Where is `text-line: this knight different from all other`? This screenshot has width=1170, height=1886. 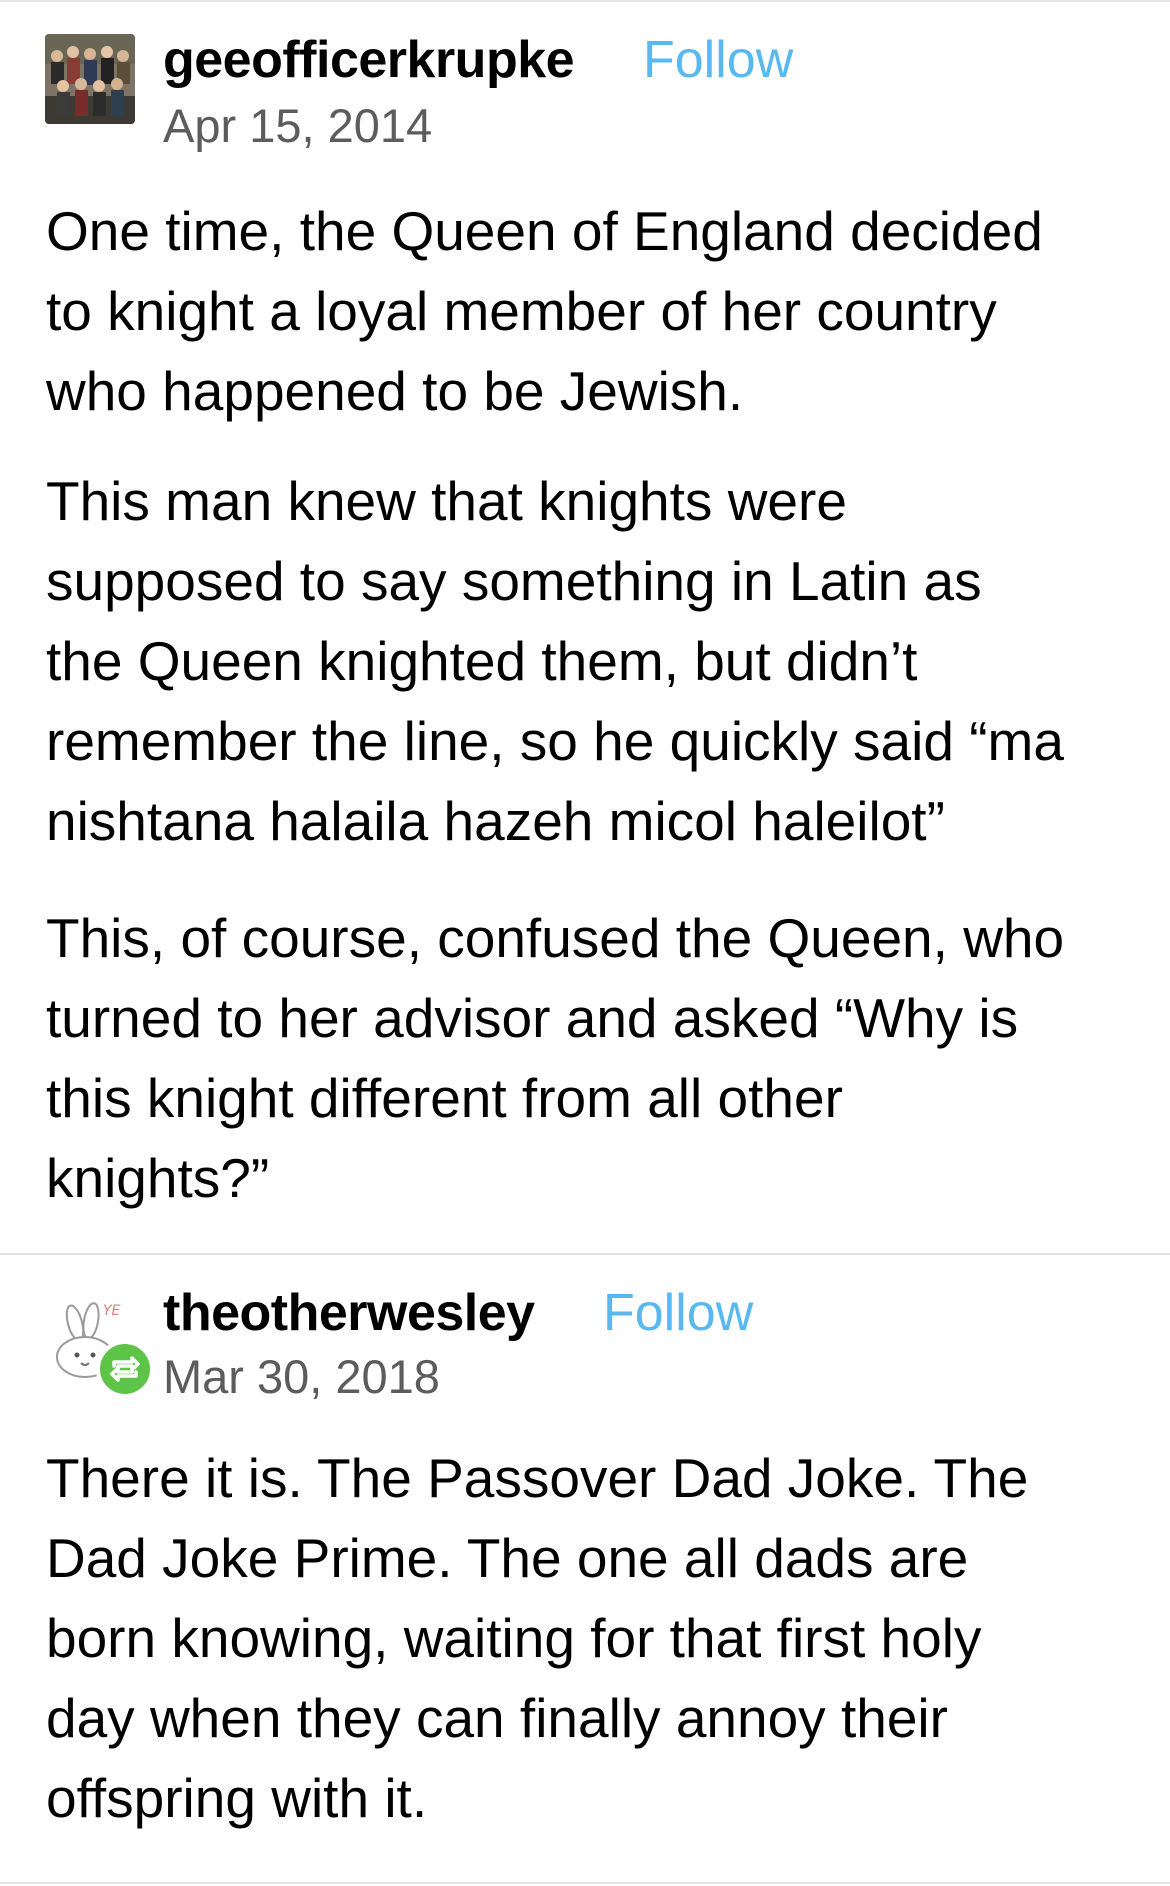 text-line: this knight different from all other is located at coordinates (444, 1098).